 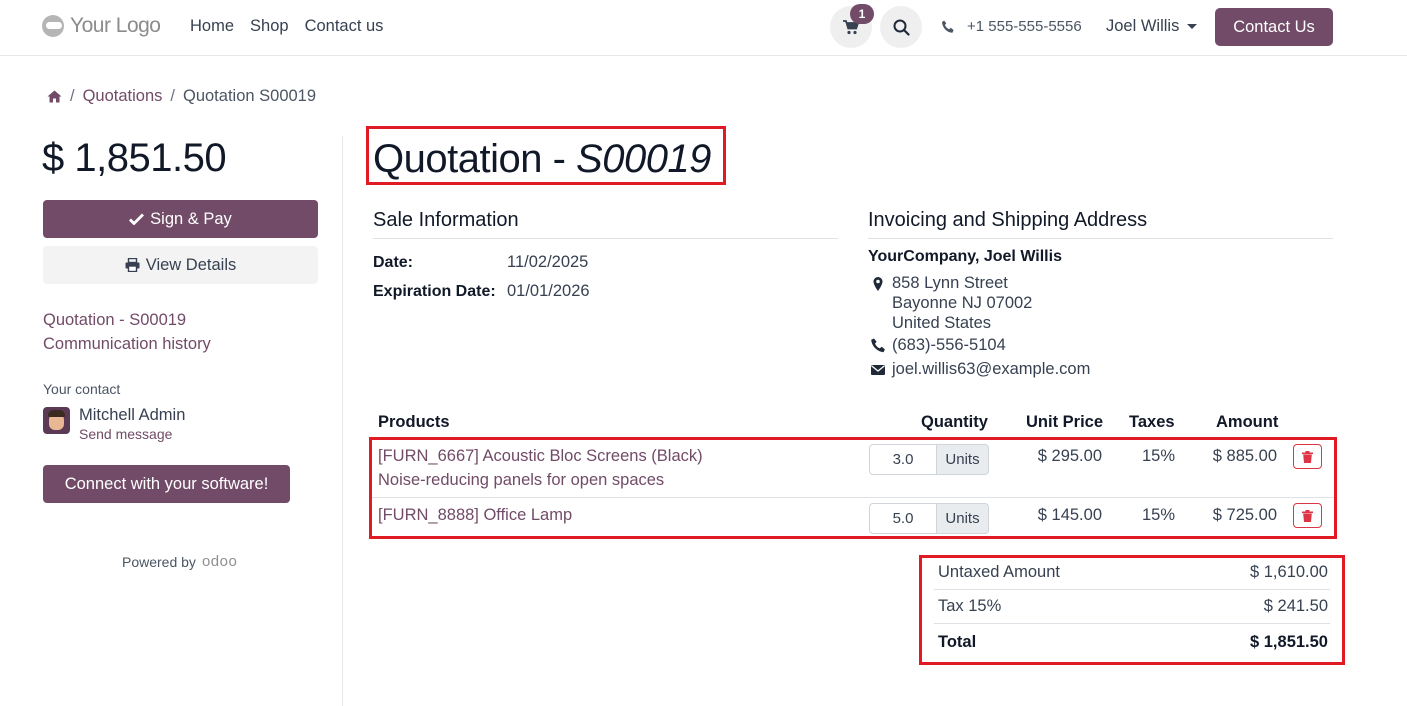 I want to click on tax-label: Tax 15%, so click(x=970, y=606).